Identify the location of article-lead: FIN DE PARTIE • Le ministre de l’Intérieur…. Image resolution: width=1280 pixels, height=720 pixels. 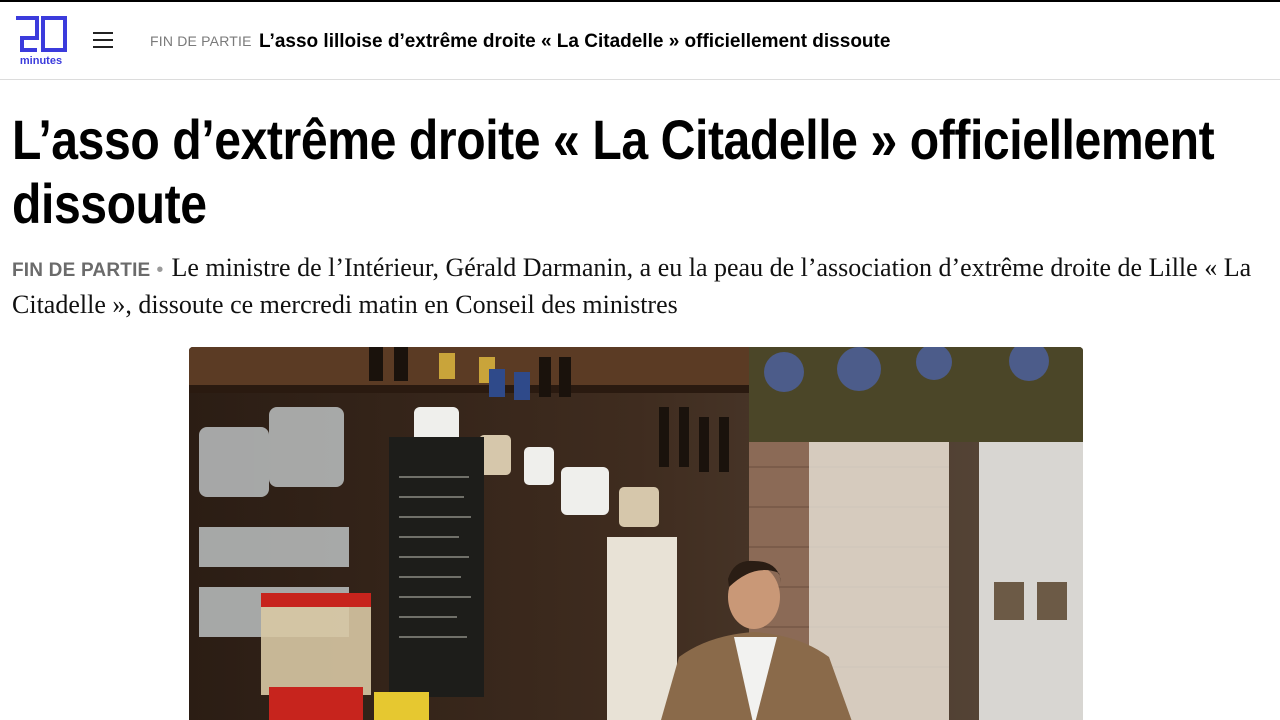
(641, 286).